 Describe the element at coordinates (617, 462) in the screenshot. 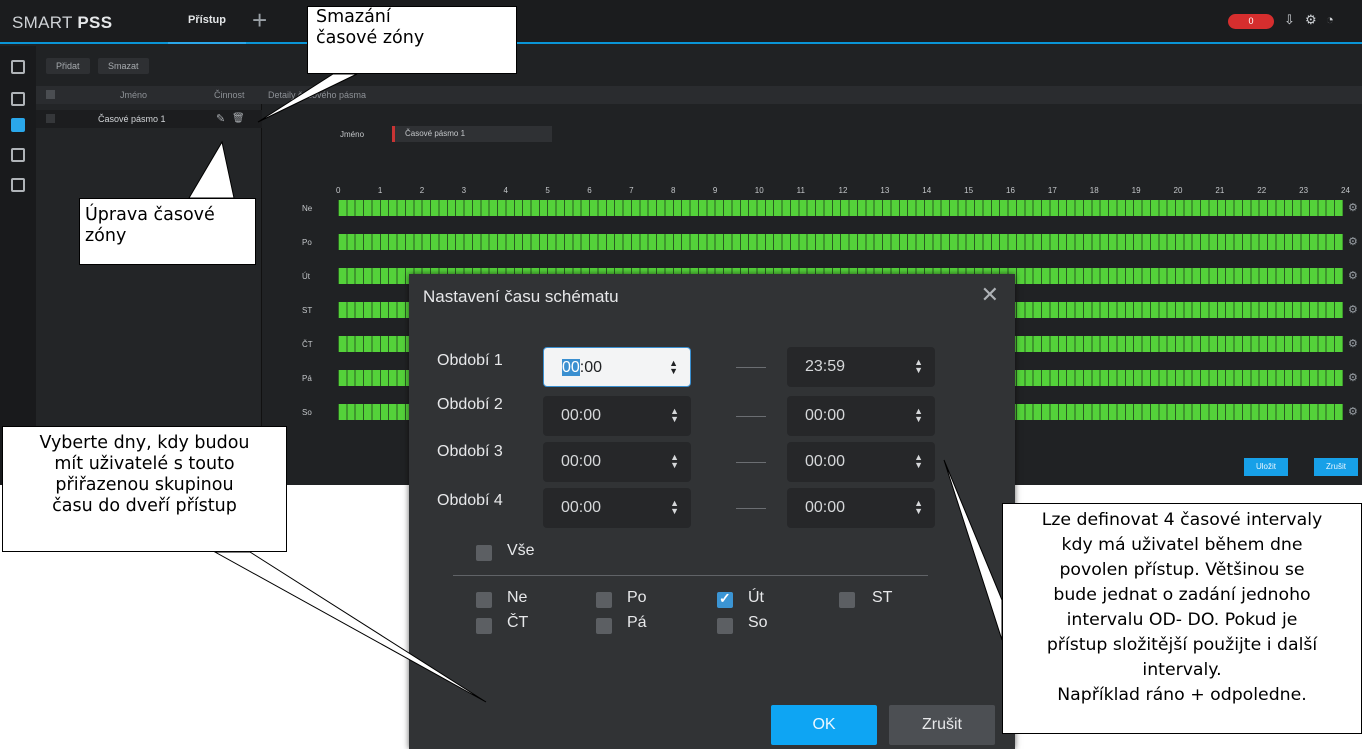

I see `period-3-from-input: 00:00 ▲ ▼` at that location.